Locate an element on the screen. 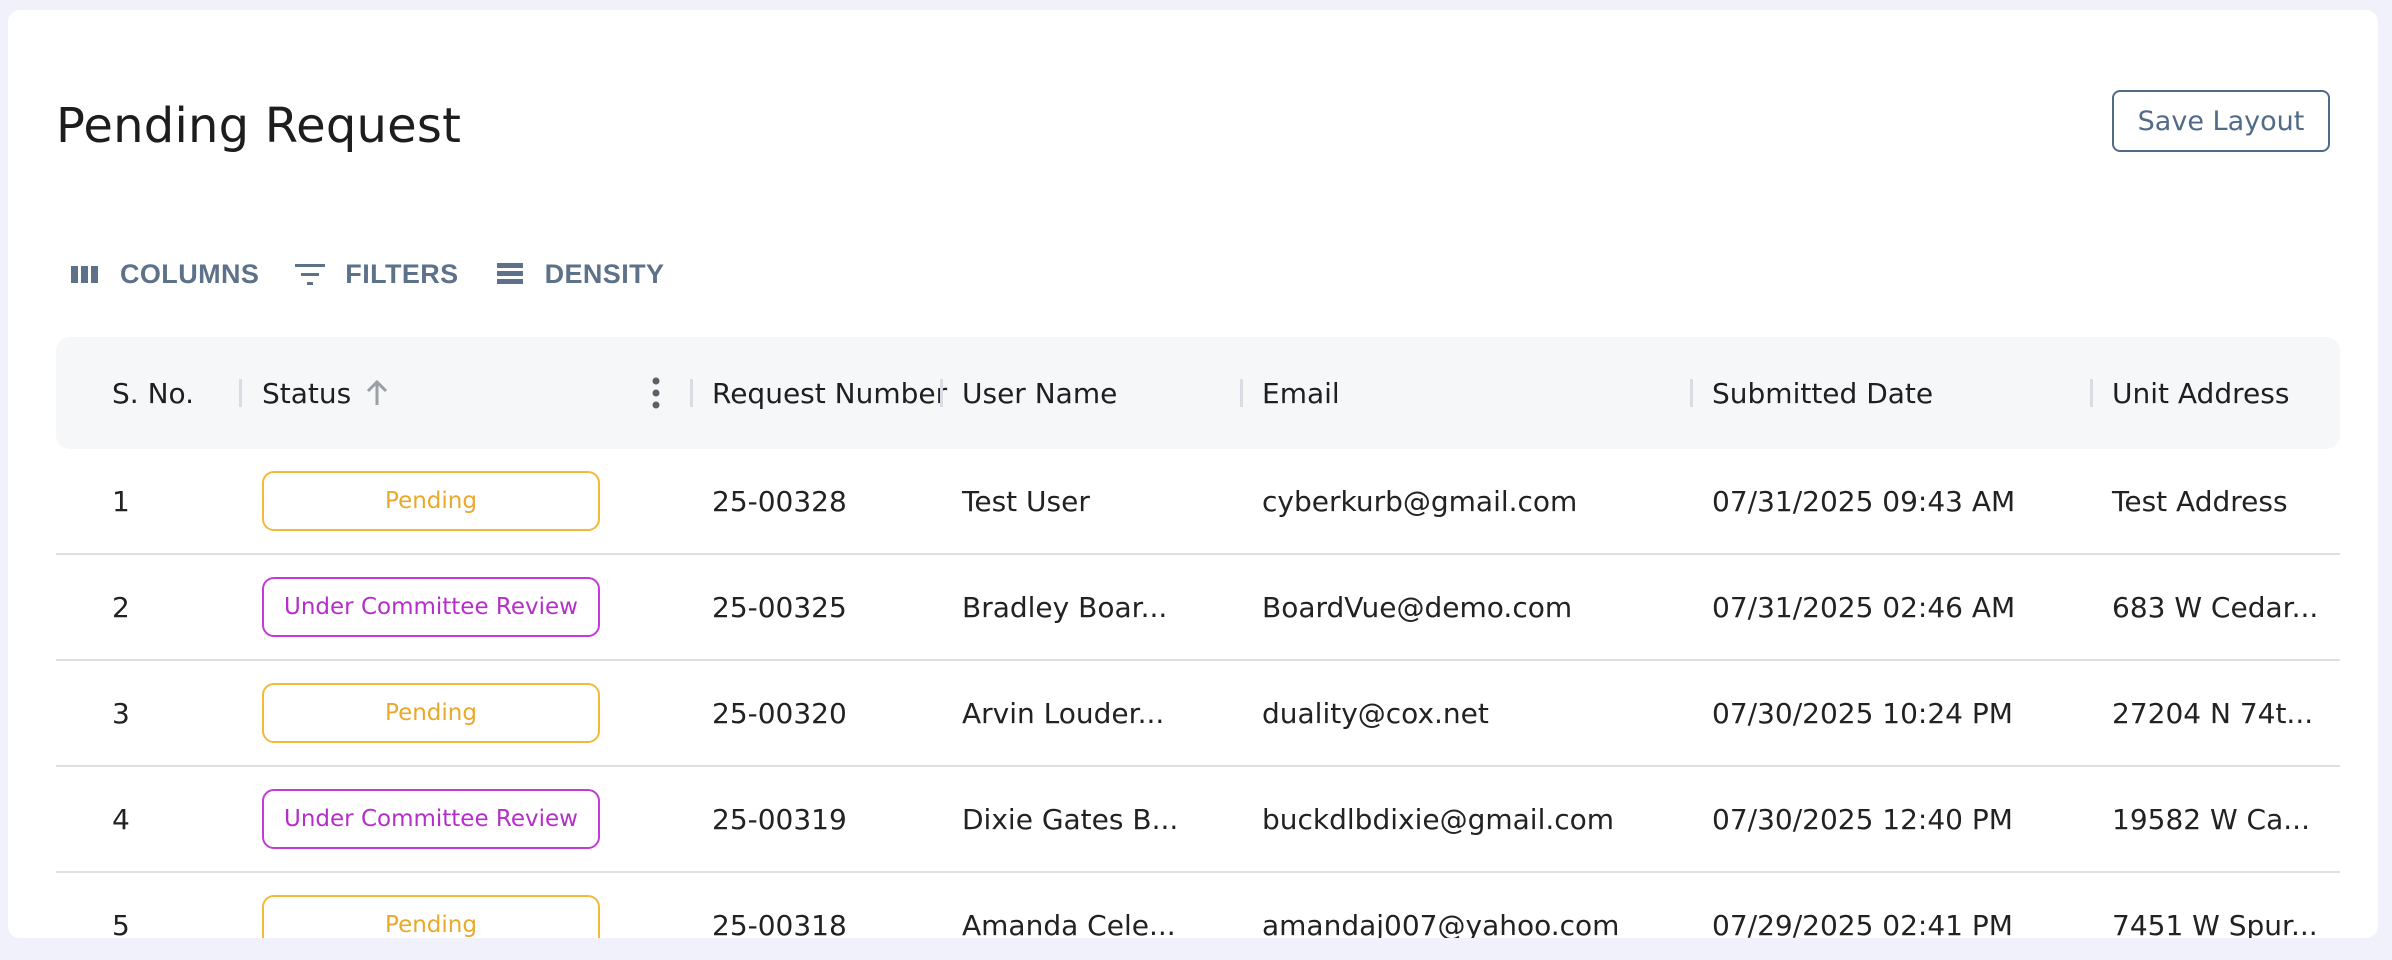 This screenshot has width=2392, height=960. columns-icon is located at coordinates (85, 274).